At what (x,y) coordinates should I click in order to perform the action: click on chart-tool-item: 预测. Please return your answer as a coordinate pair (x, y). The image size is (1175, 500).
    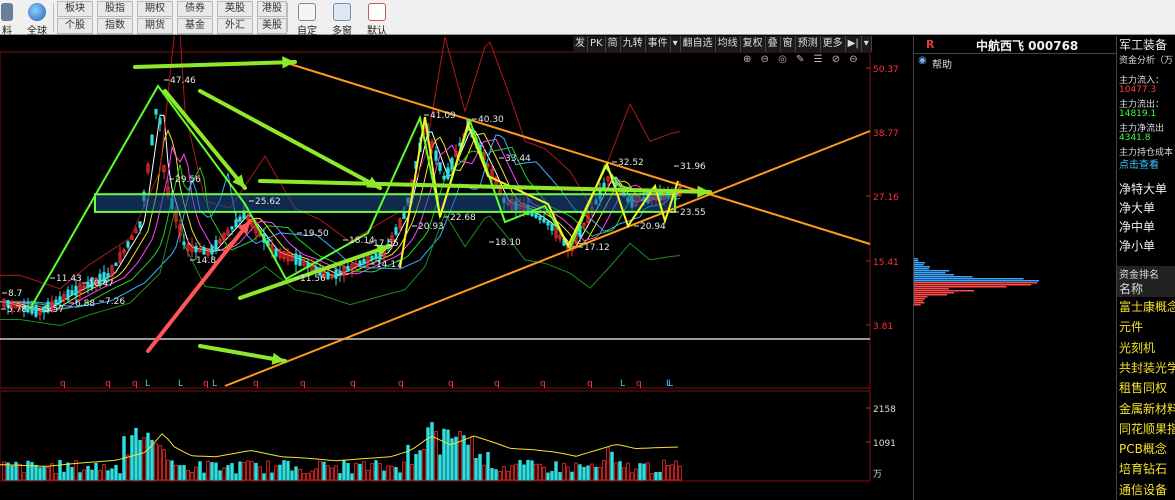
    Looking at the image, I should click on (808, 44).